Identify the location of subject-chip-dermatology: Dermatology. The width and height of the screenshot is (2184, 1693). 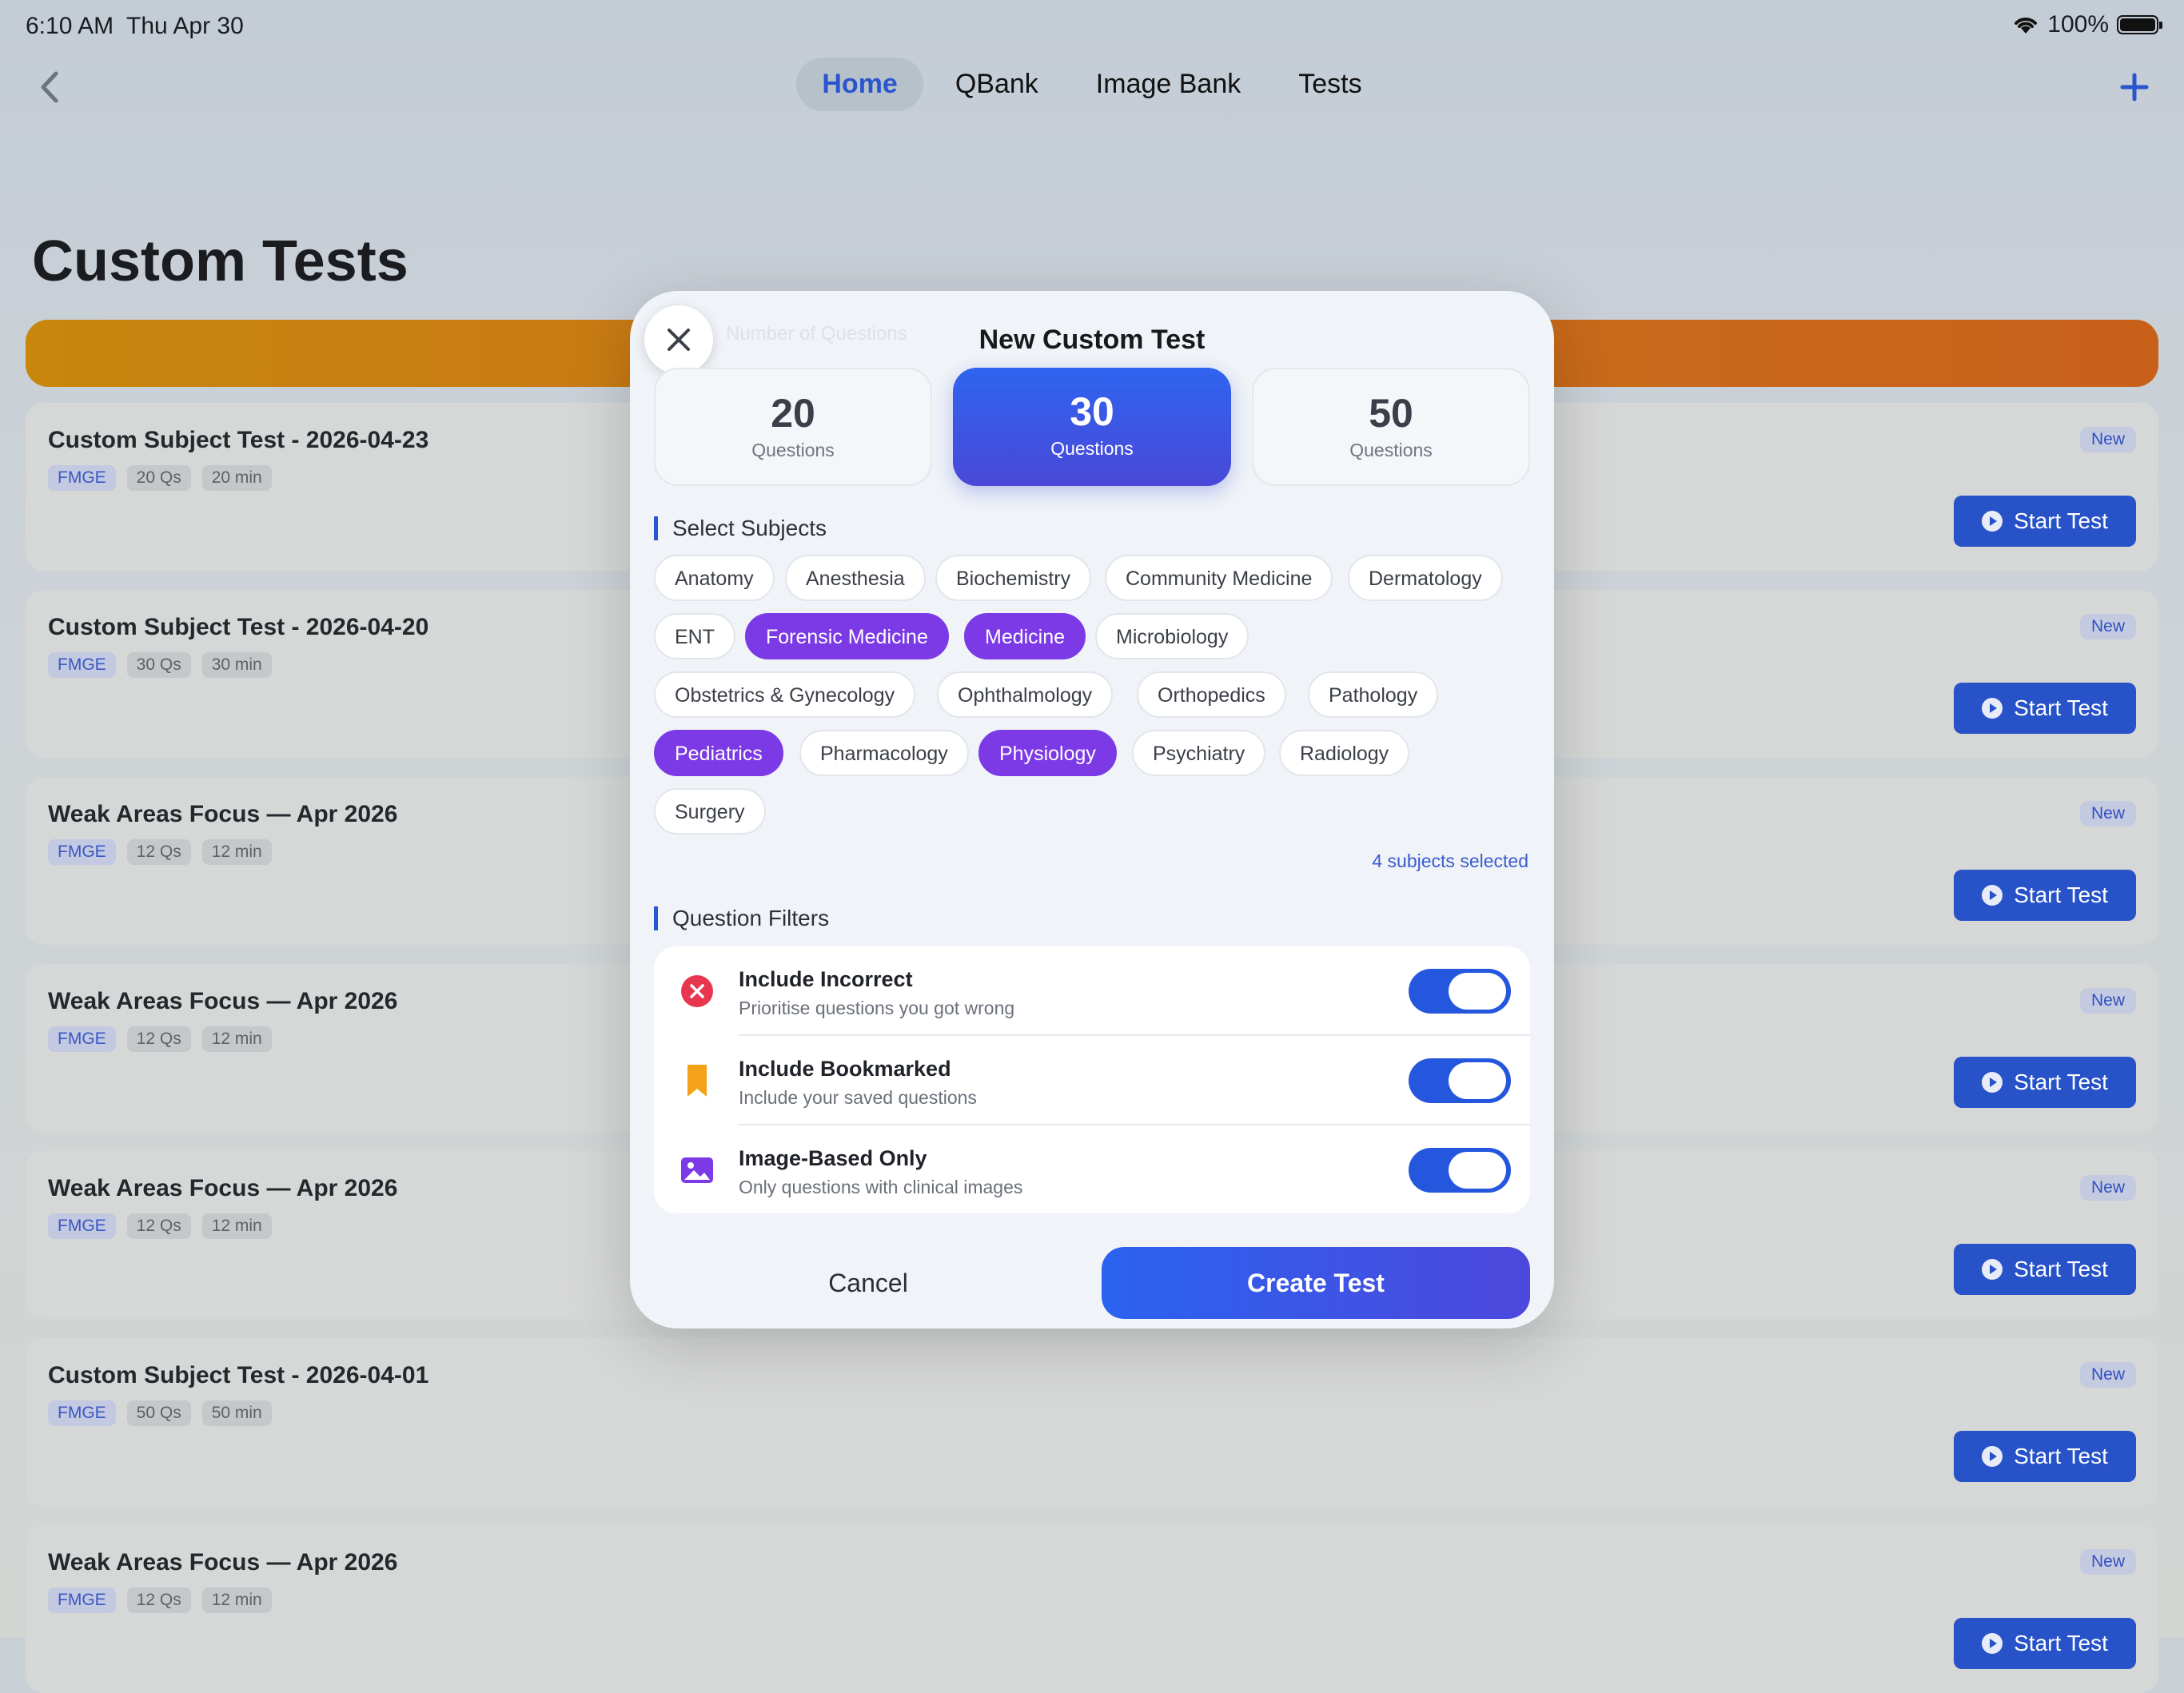
(1425, 578).